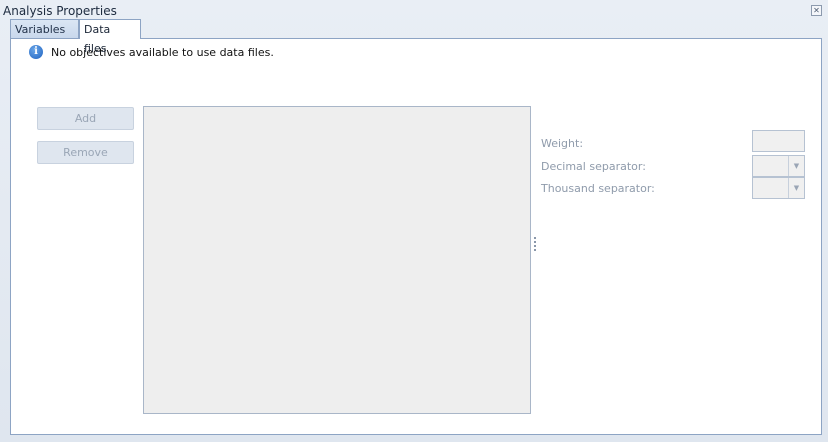 The image size is (828, 442). What do you see at coordinates (778, 141) in the screenshot?
I see `weight-input` at bounding box center [778, 141].